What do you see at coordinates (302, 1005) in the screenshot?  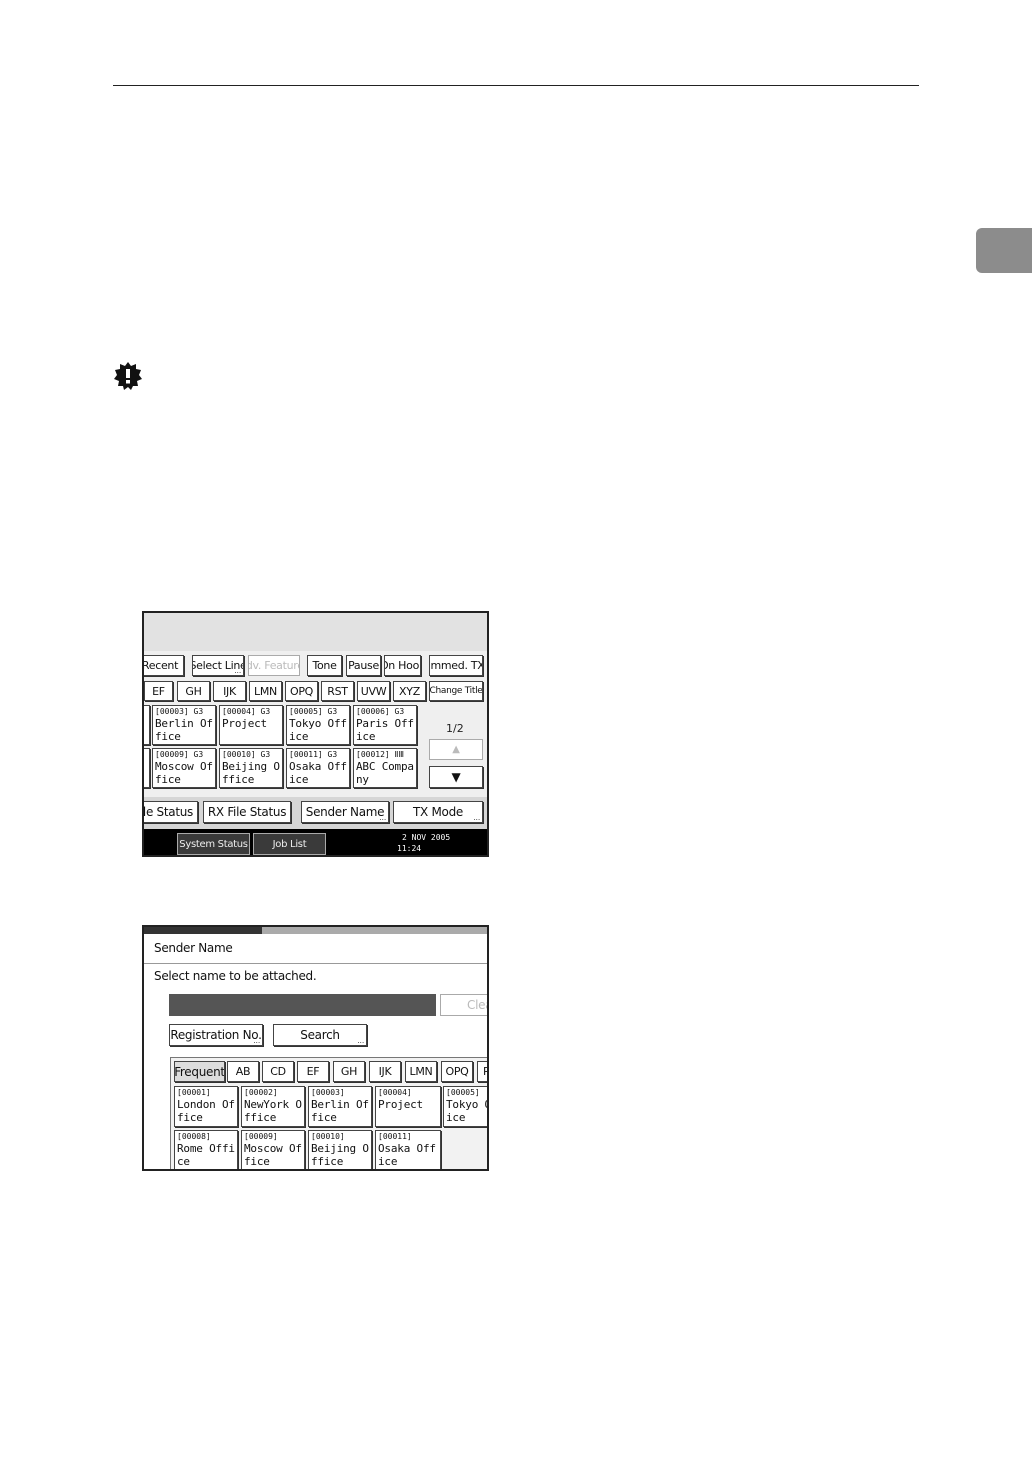 I see `selected-name-field` at bounding box center [302, 1005].